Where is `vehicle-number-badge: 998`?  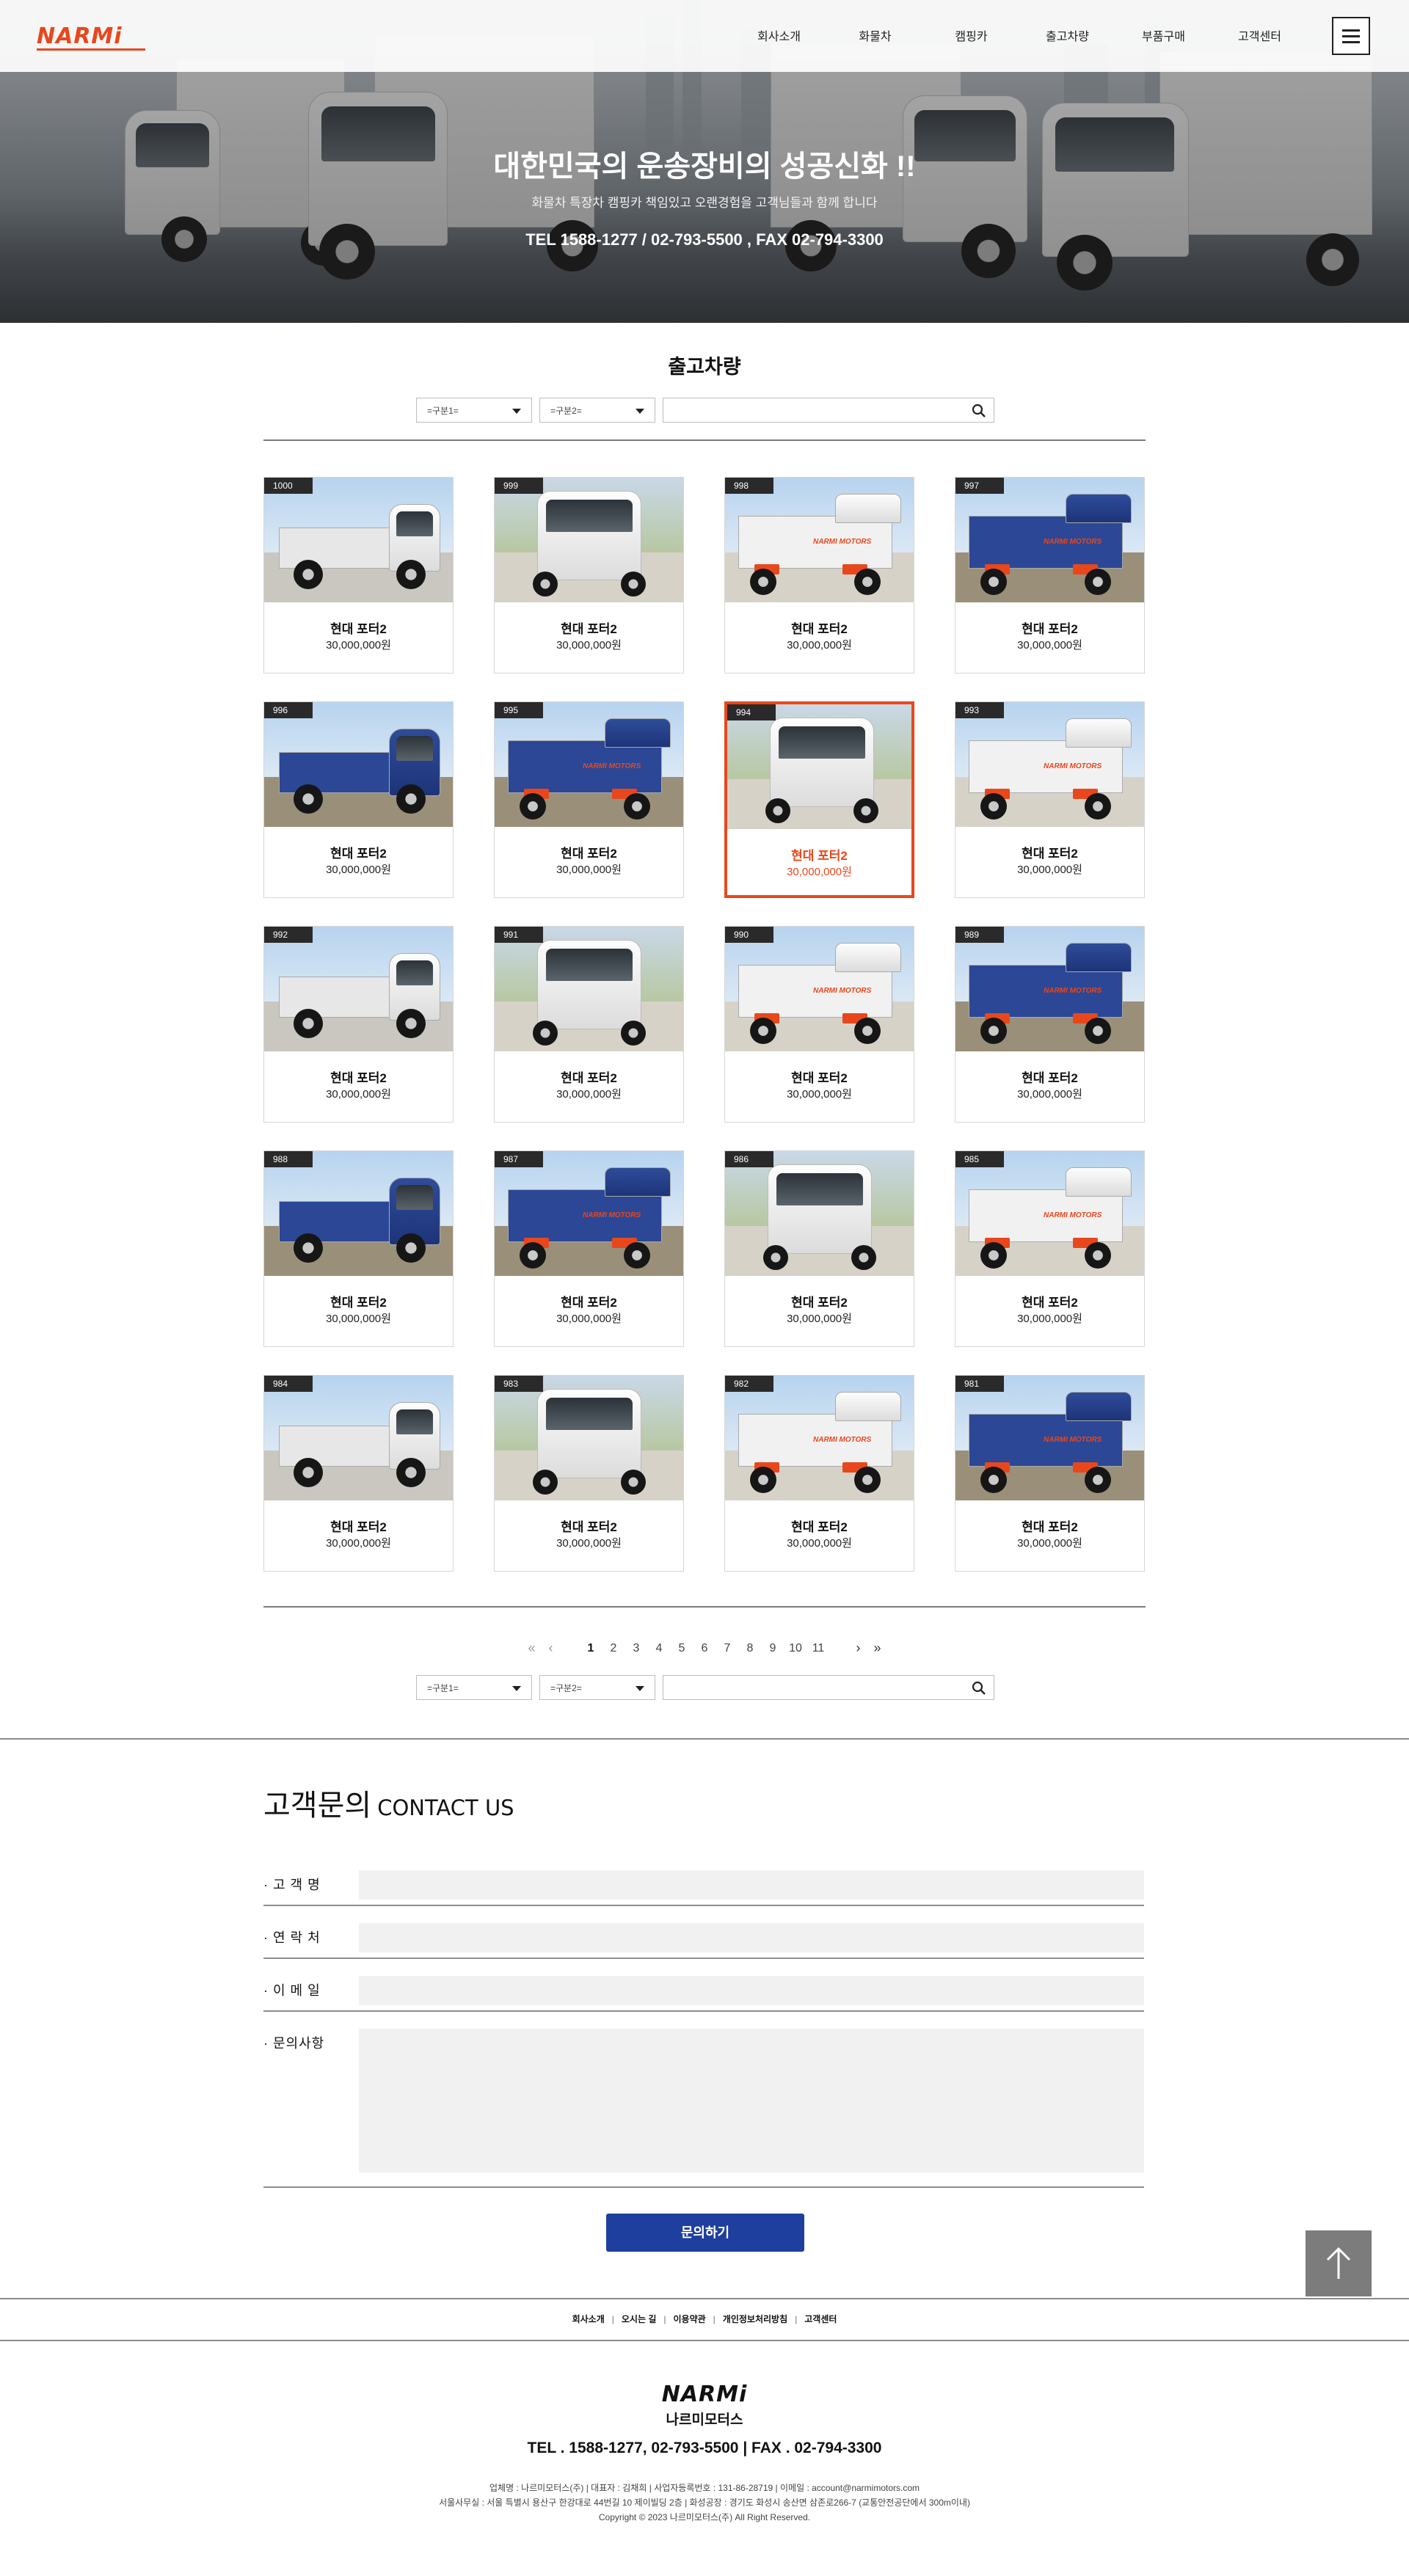 vehicle-number-badge: 998 is located at coordinates (749, 486).